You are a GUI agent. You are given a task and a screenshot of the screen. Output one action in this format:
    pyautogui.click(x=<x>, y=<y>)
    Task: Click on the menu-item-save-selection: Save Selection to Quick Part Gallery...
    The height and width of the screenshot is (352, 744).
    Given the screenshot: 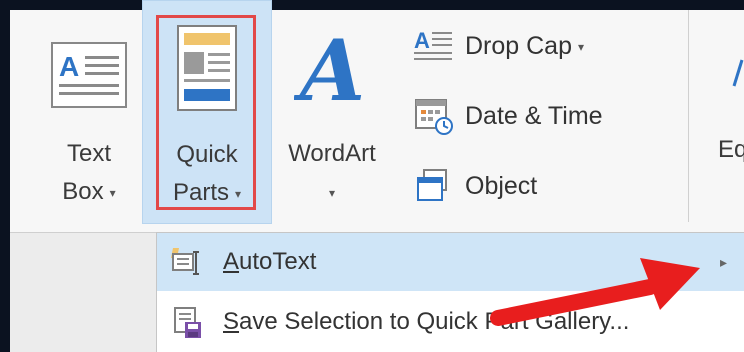 What is the action you would take?
    pyautogui.click(x=450, y=322)
    